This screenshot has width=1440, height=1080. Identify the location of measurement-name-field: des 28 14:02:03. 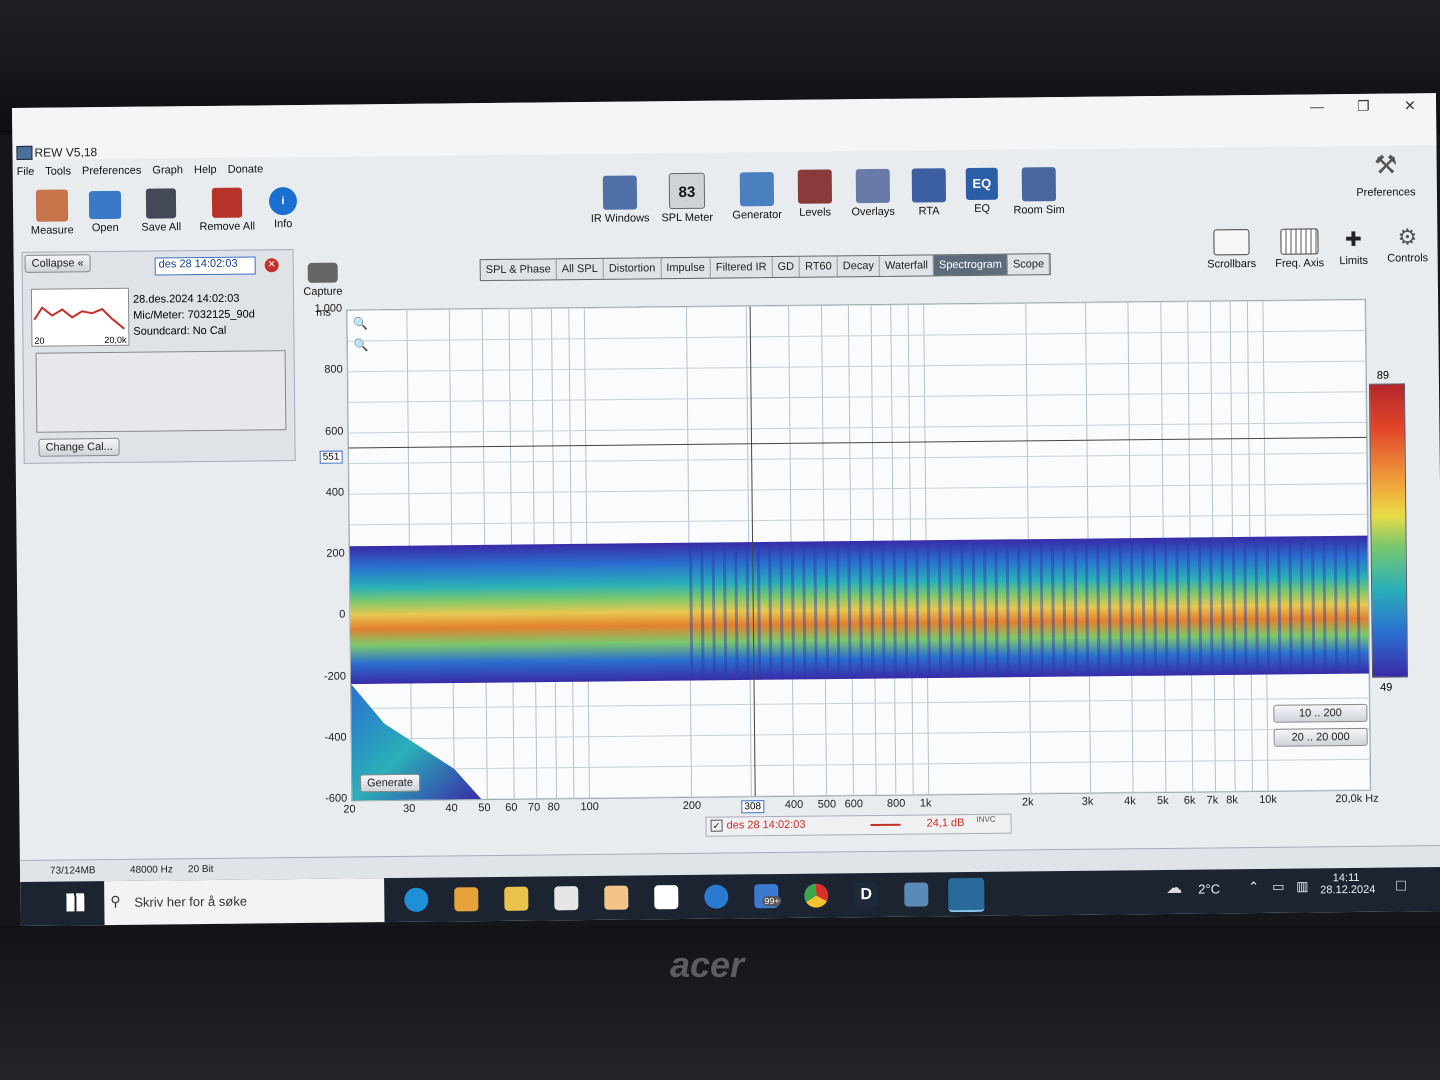
(205, 266).